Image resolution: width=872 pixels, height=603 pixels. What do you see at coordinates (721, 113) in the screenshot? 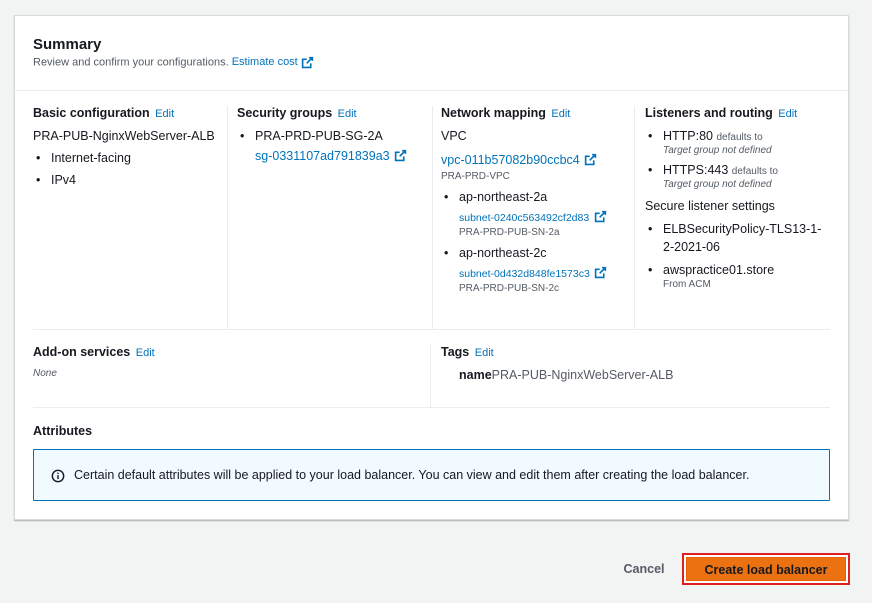
I see `listeners-heading: Listeners and routing Edit` at bounding box center [721, 113].